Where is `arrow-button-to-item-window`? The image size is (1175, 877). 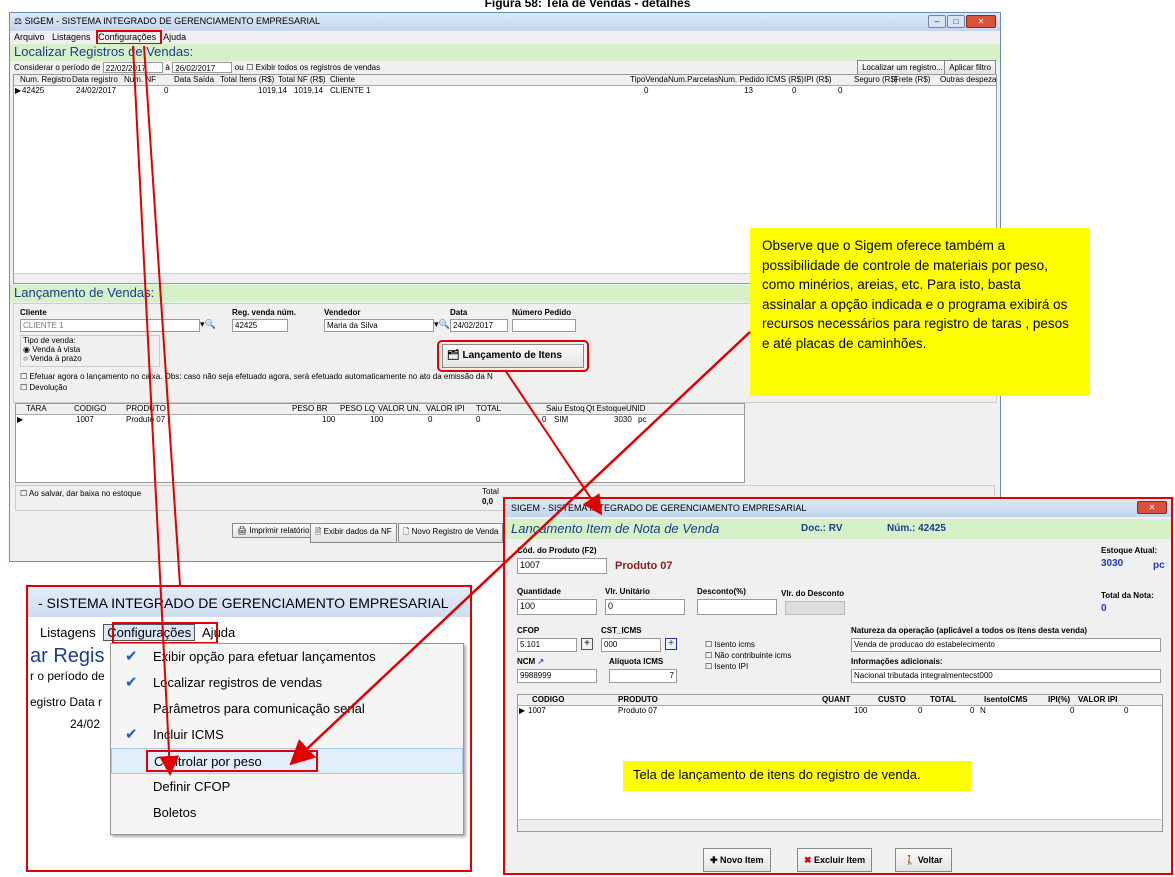
arrow-button-to-item-window is located at coordinates (553, 442).